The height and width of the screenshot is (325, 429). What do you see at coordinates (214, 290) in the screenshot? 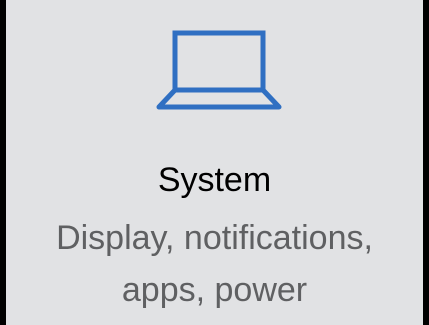
I see `tile-description-line-2: apps, power` at bounding box center [214, 290].